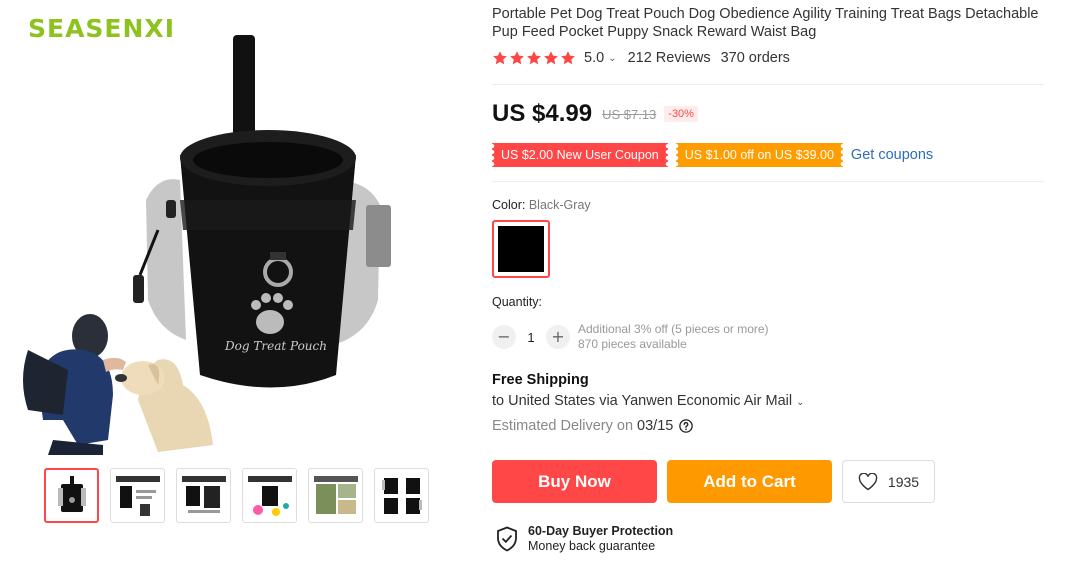 This screenshot has height=563, width=1072. I want to click on action-buttons: Buy Now Add to Cart 1935, so click(713, 481).